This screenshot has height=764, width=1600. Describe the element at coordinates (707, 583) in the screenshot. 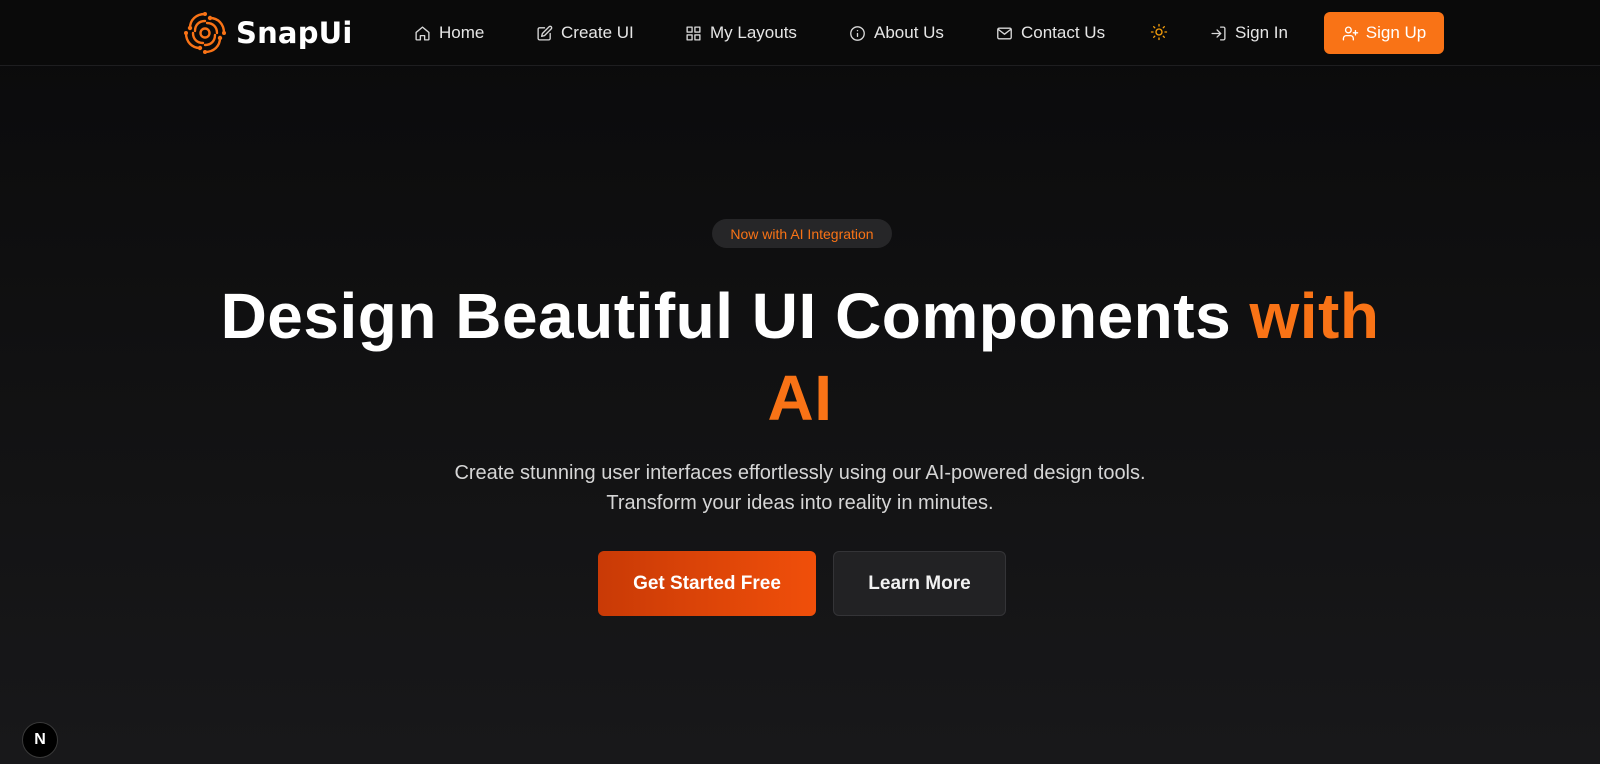

I see `get-started-button: Get Started Free` at that location.